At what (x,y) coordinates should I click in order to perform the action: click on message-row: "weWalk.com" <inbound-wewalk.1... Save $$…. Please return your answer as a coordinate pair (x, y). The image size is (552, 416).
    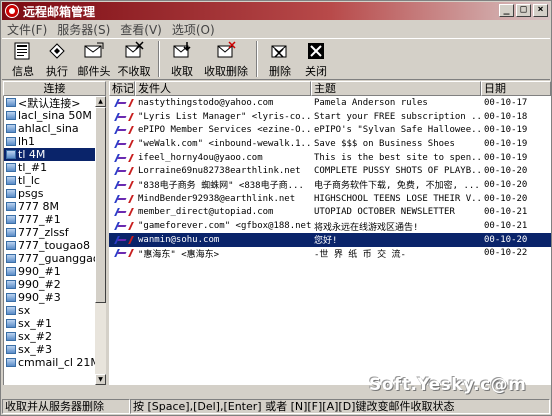
    Looking at the image, I should click on (330, 144).